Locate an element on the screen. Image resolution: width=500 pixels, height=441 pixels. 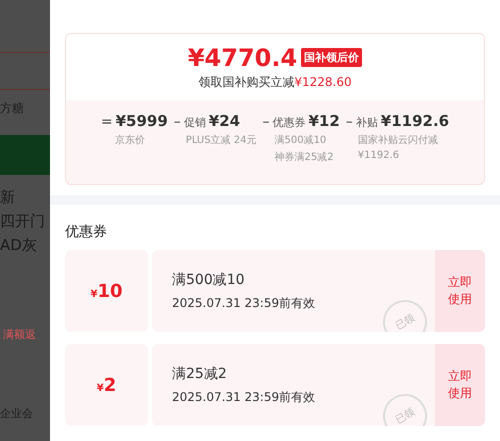
breakdown-note: 国家补贴云闪付减 is located at coordinates (397, 140).